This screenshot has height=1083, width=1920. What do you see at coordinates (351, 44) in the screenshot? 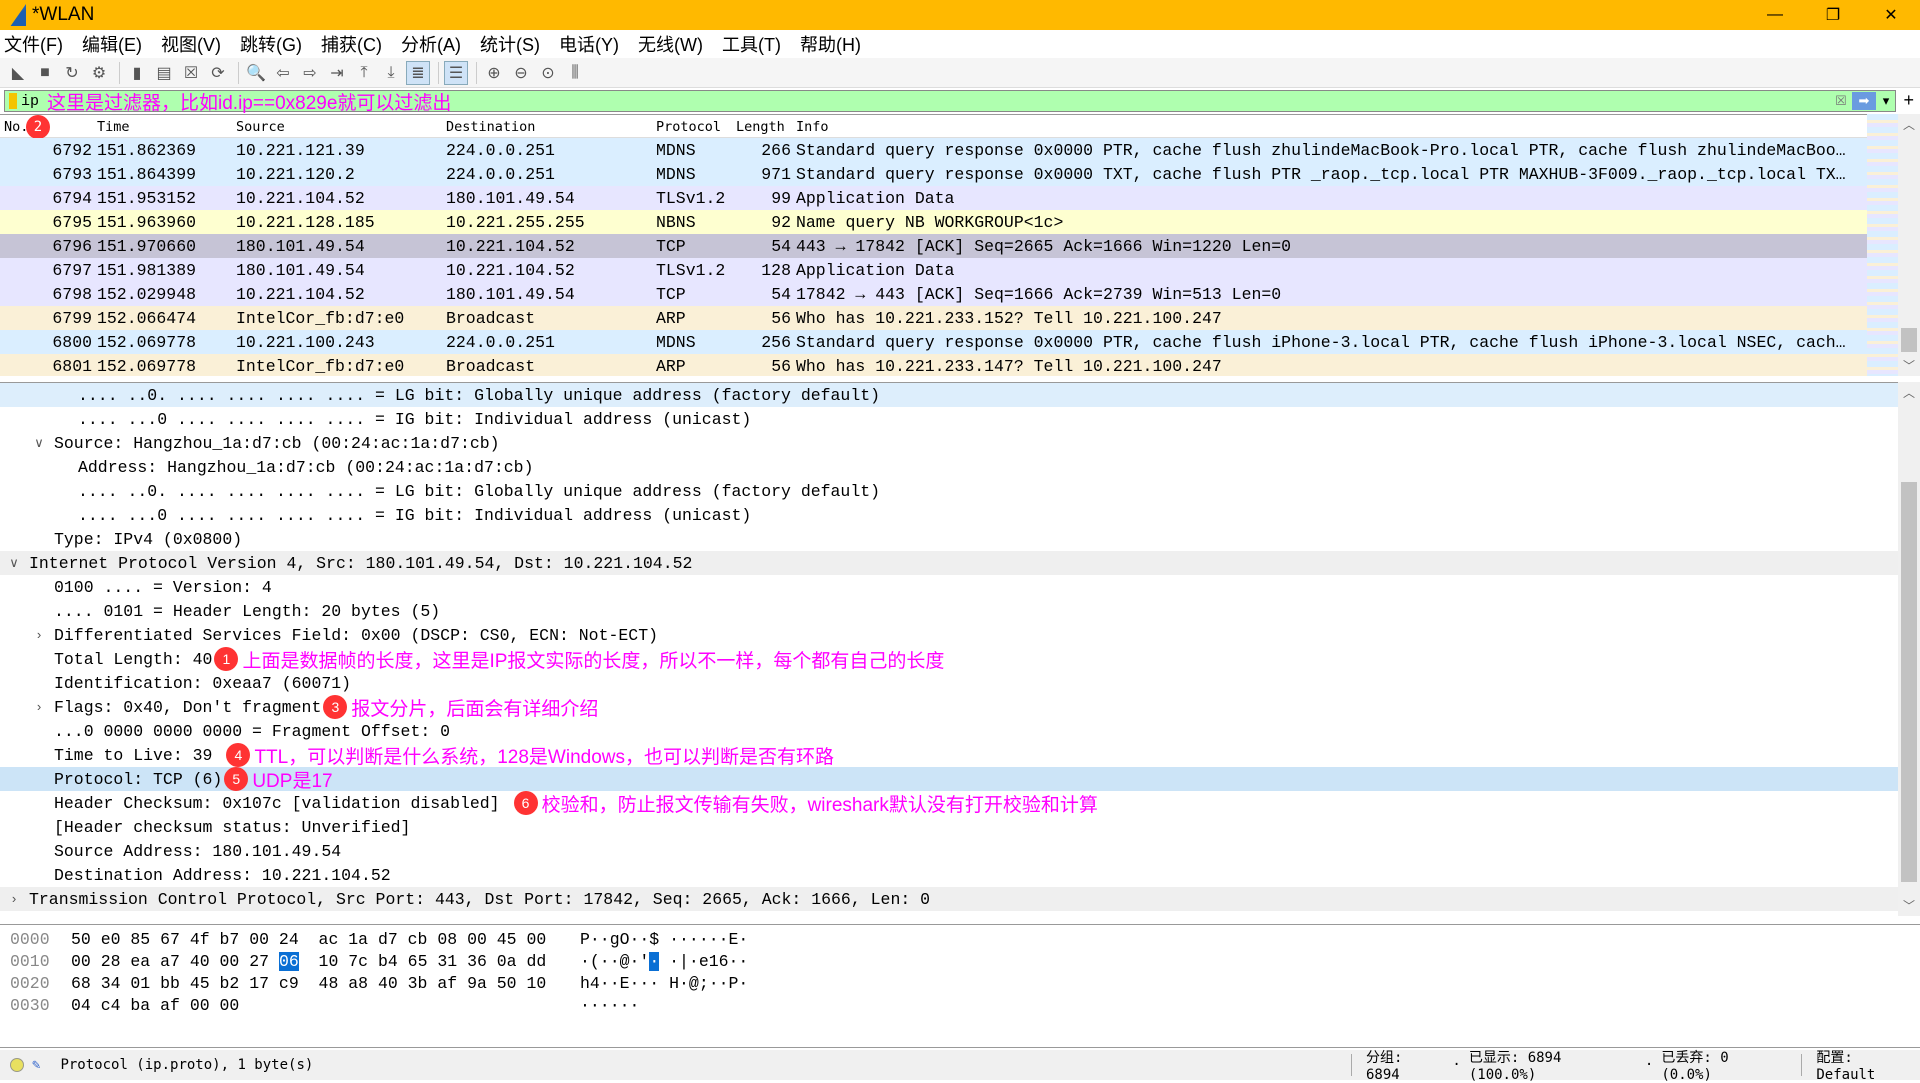
I see `menu-item: 捕获(C)` at bounding box center [351, 44].